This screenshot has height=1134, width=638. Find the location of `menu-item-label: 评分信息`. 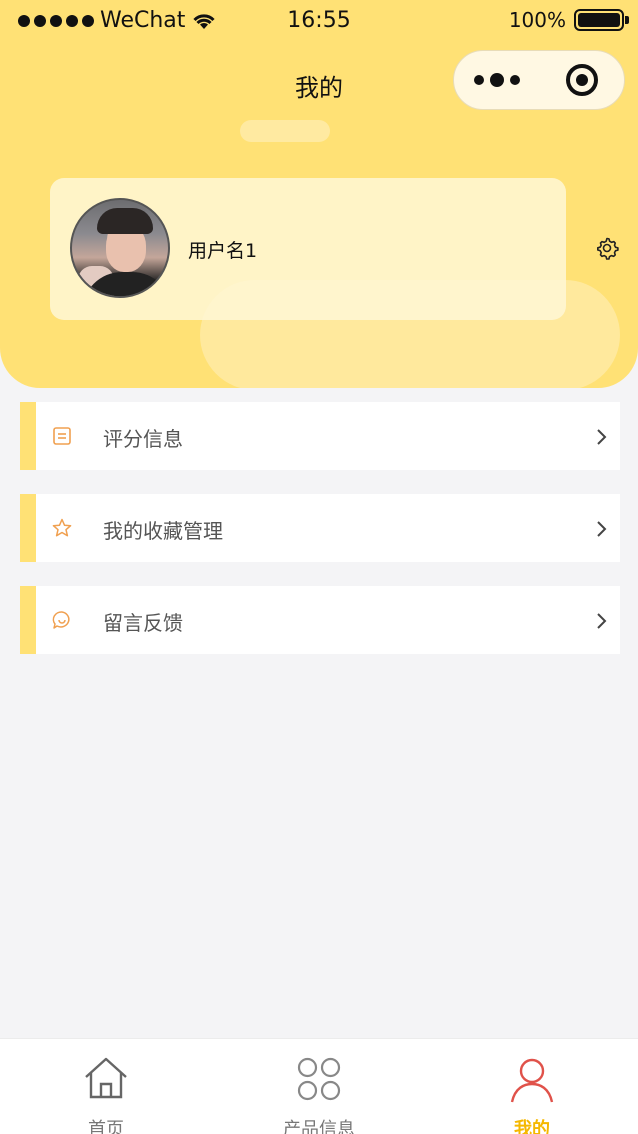

menu-item-label: 评分信息 is located at coordinates (143, 439).